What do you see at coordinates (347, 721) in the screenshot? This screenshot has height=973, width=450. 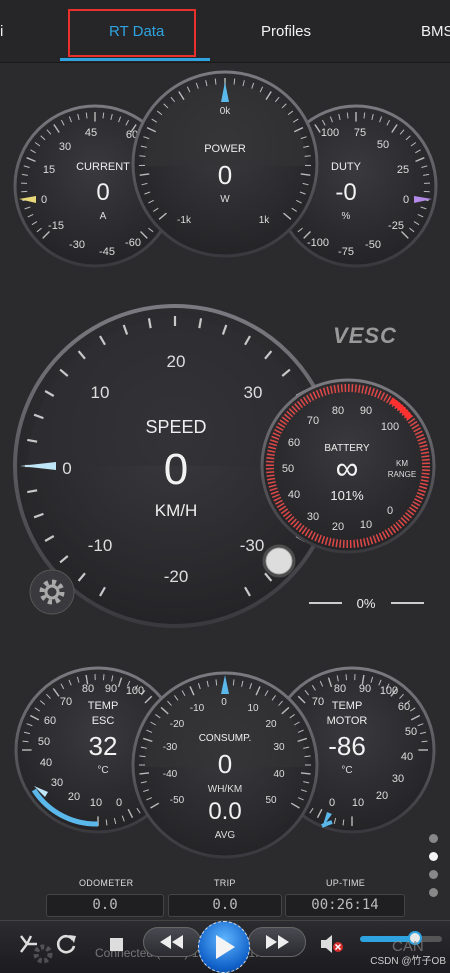 I see `temp-motor-title-2: MOTOR` at bounding box center [347, 721].